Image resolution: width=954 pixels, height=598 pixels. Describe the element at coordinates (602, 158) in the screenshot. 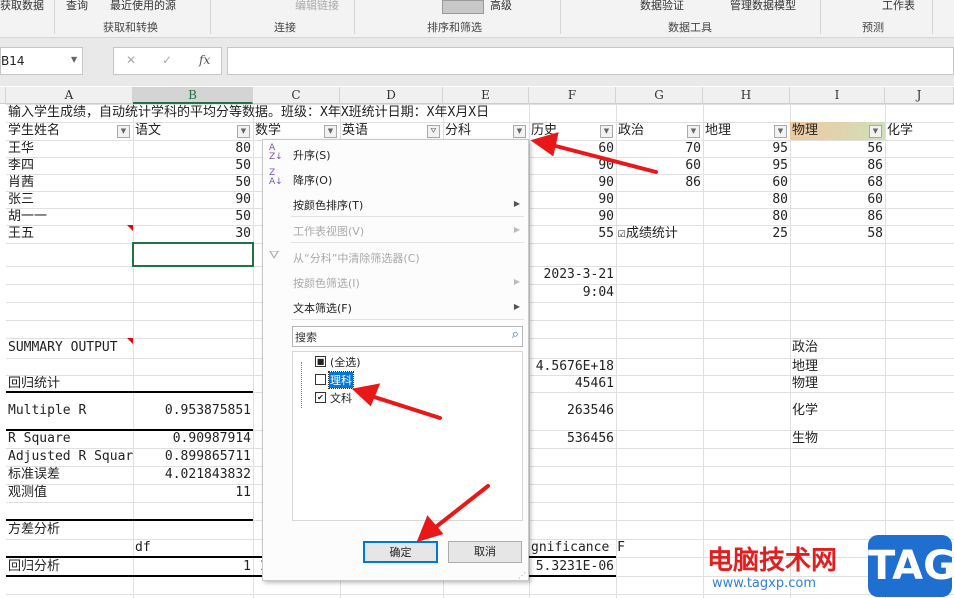

I see `arrow-to-history-filter` at that location.